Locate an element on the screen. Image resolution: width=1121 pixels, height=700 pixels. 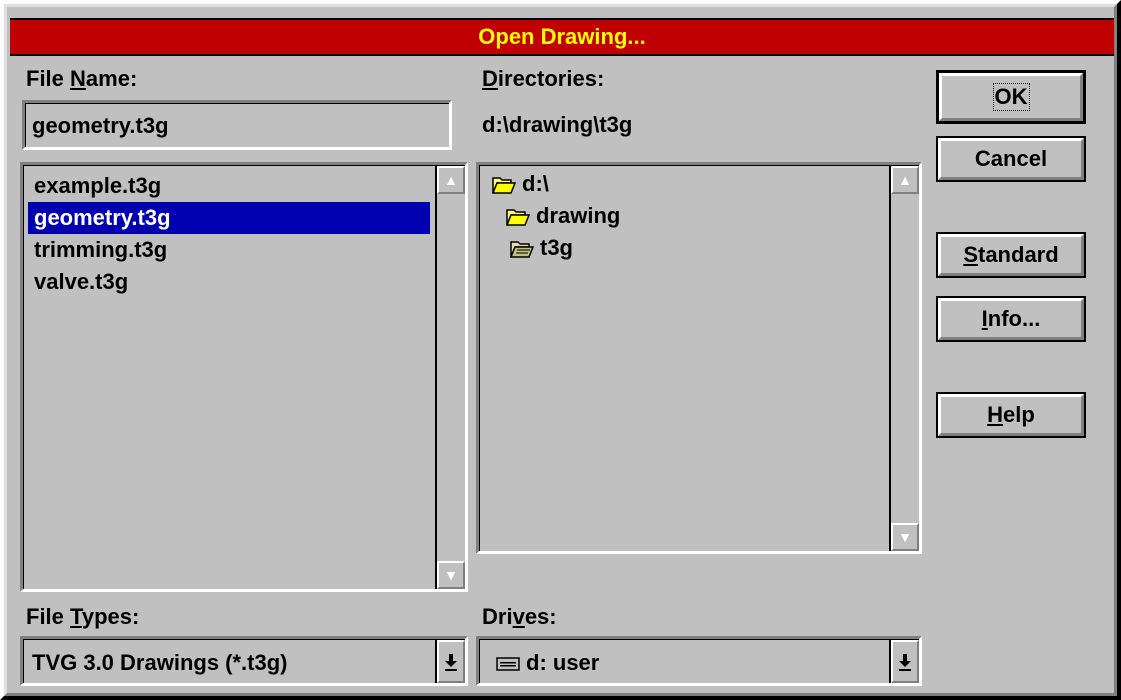
current-directory-path: d:\drawing\t3g is located at coordinates (557, 124).